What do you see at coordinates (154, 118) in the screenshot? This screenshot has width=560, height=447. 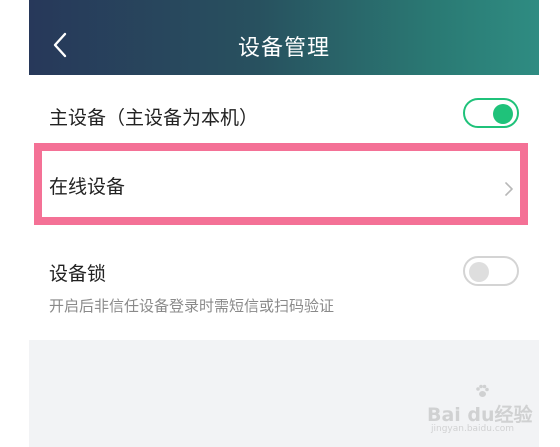 I see `main-device-label: 主设备（主设备为本机）` at bounding box center [154, 118].